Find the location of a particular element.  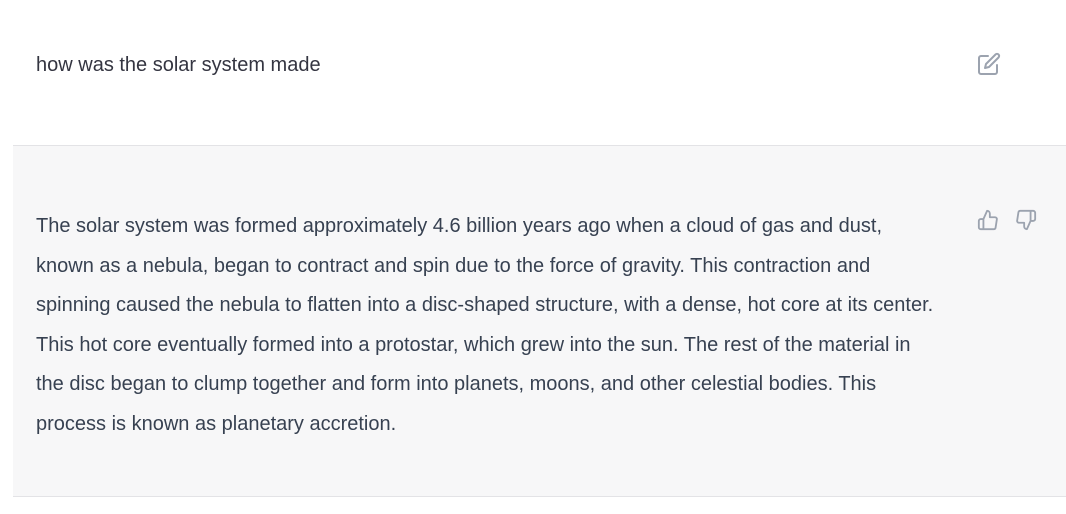

user-message-text: how was the solar system made is located at coordinates (178, 65).